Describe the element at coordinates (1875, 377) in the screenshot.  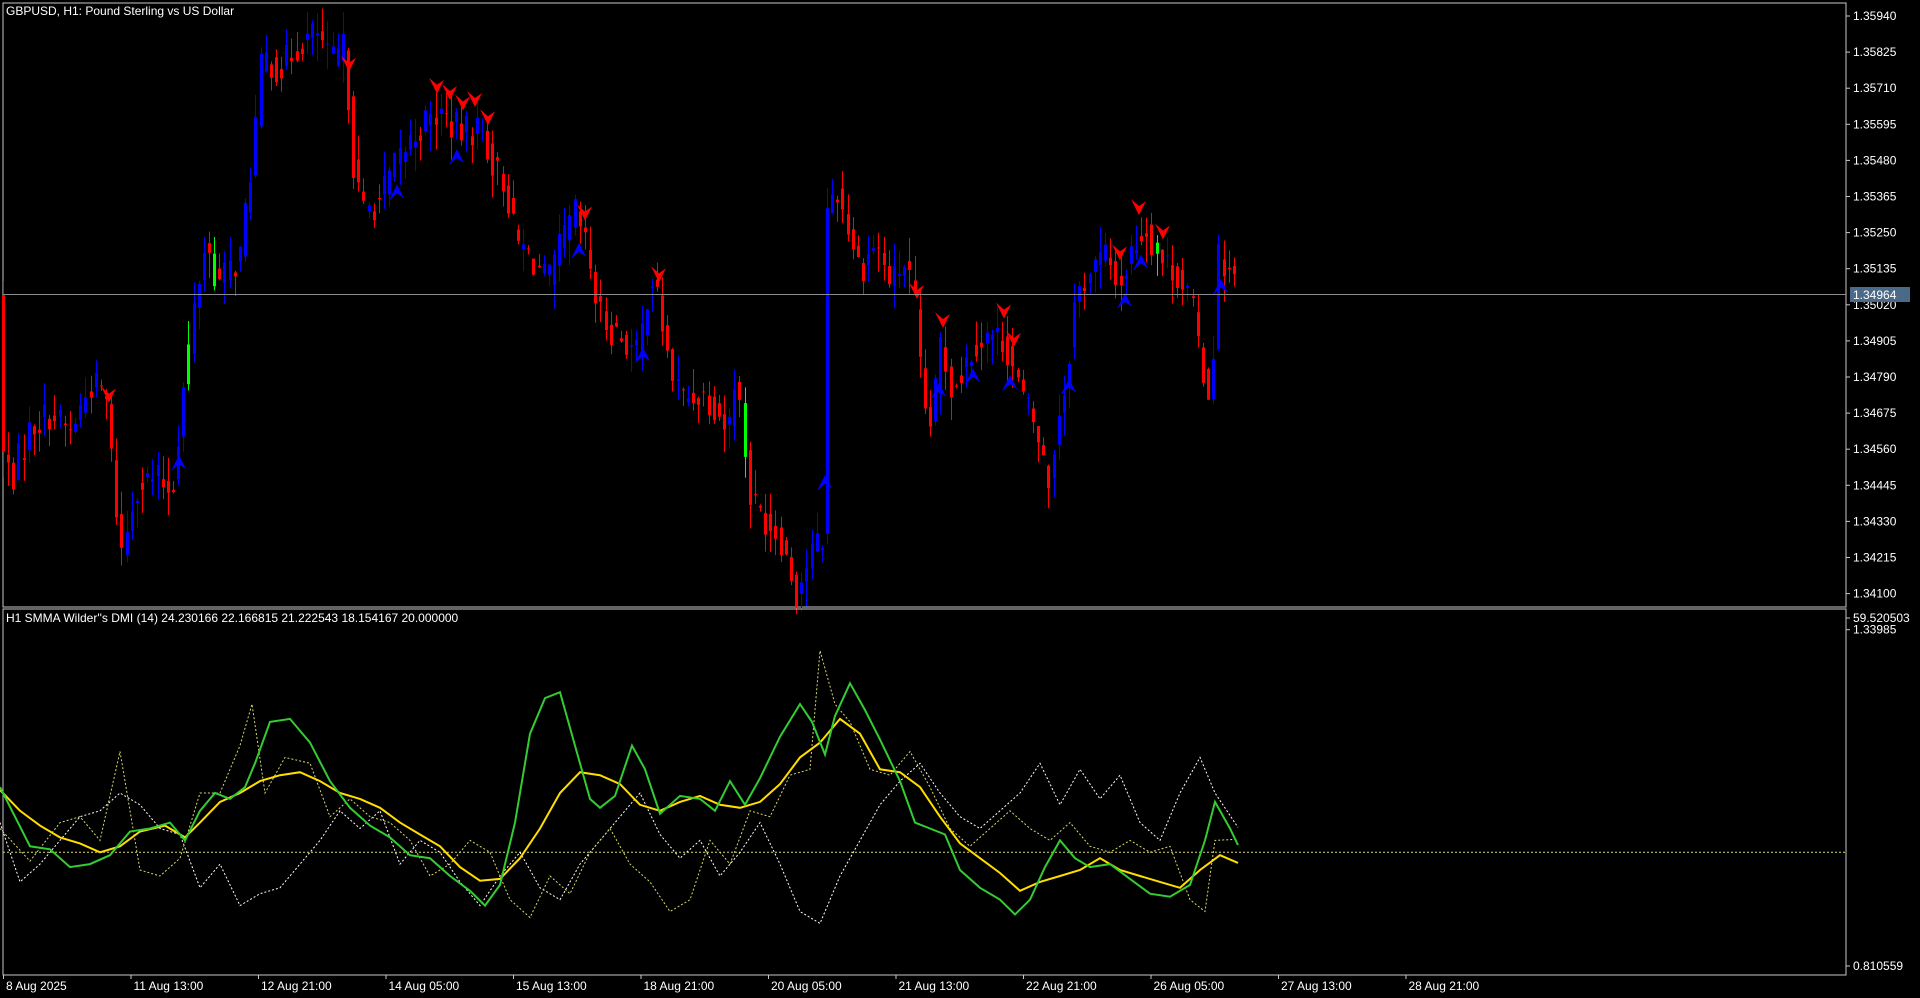
I see `price-tick-label: 1.34790` at that location.